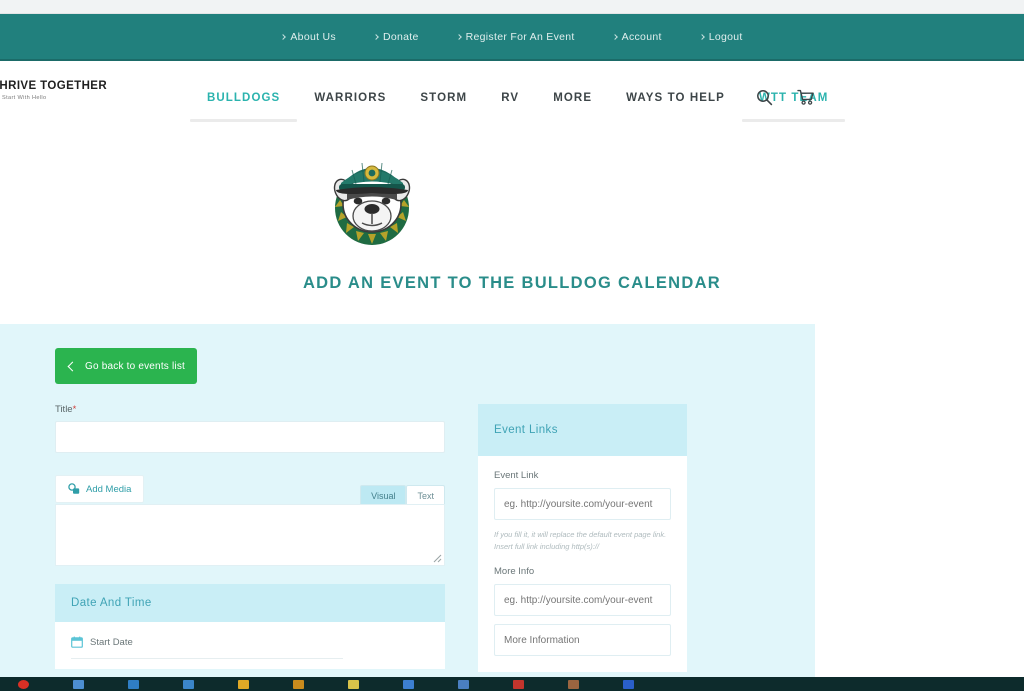  Describe the element at coordinates (514, 572) in the screenshot. I see `more-info-label: More Info` at that location.